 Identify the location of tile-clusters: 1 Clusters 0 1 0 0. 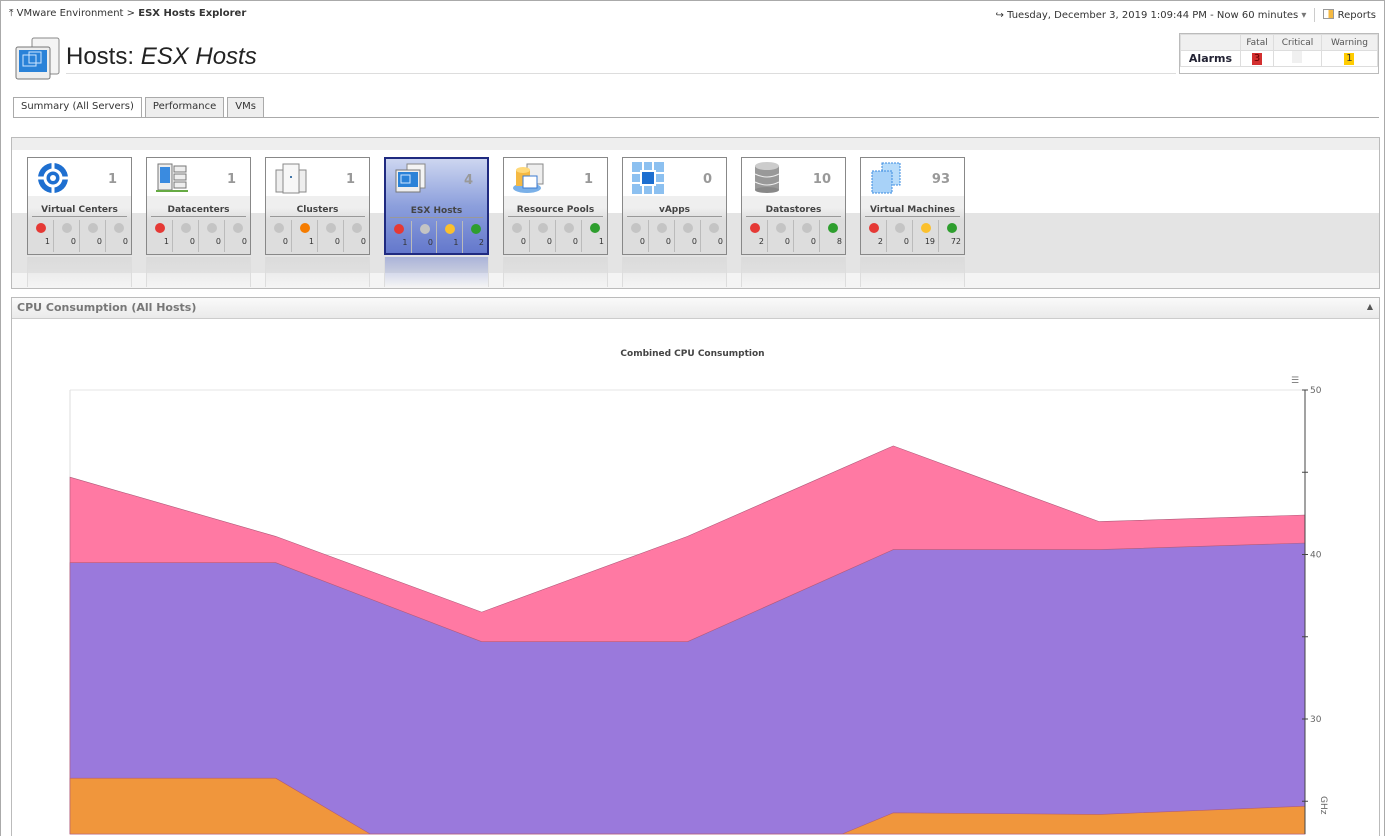
(317, 206).